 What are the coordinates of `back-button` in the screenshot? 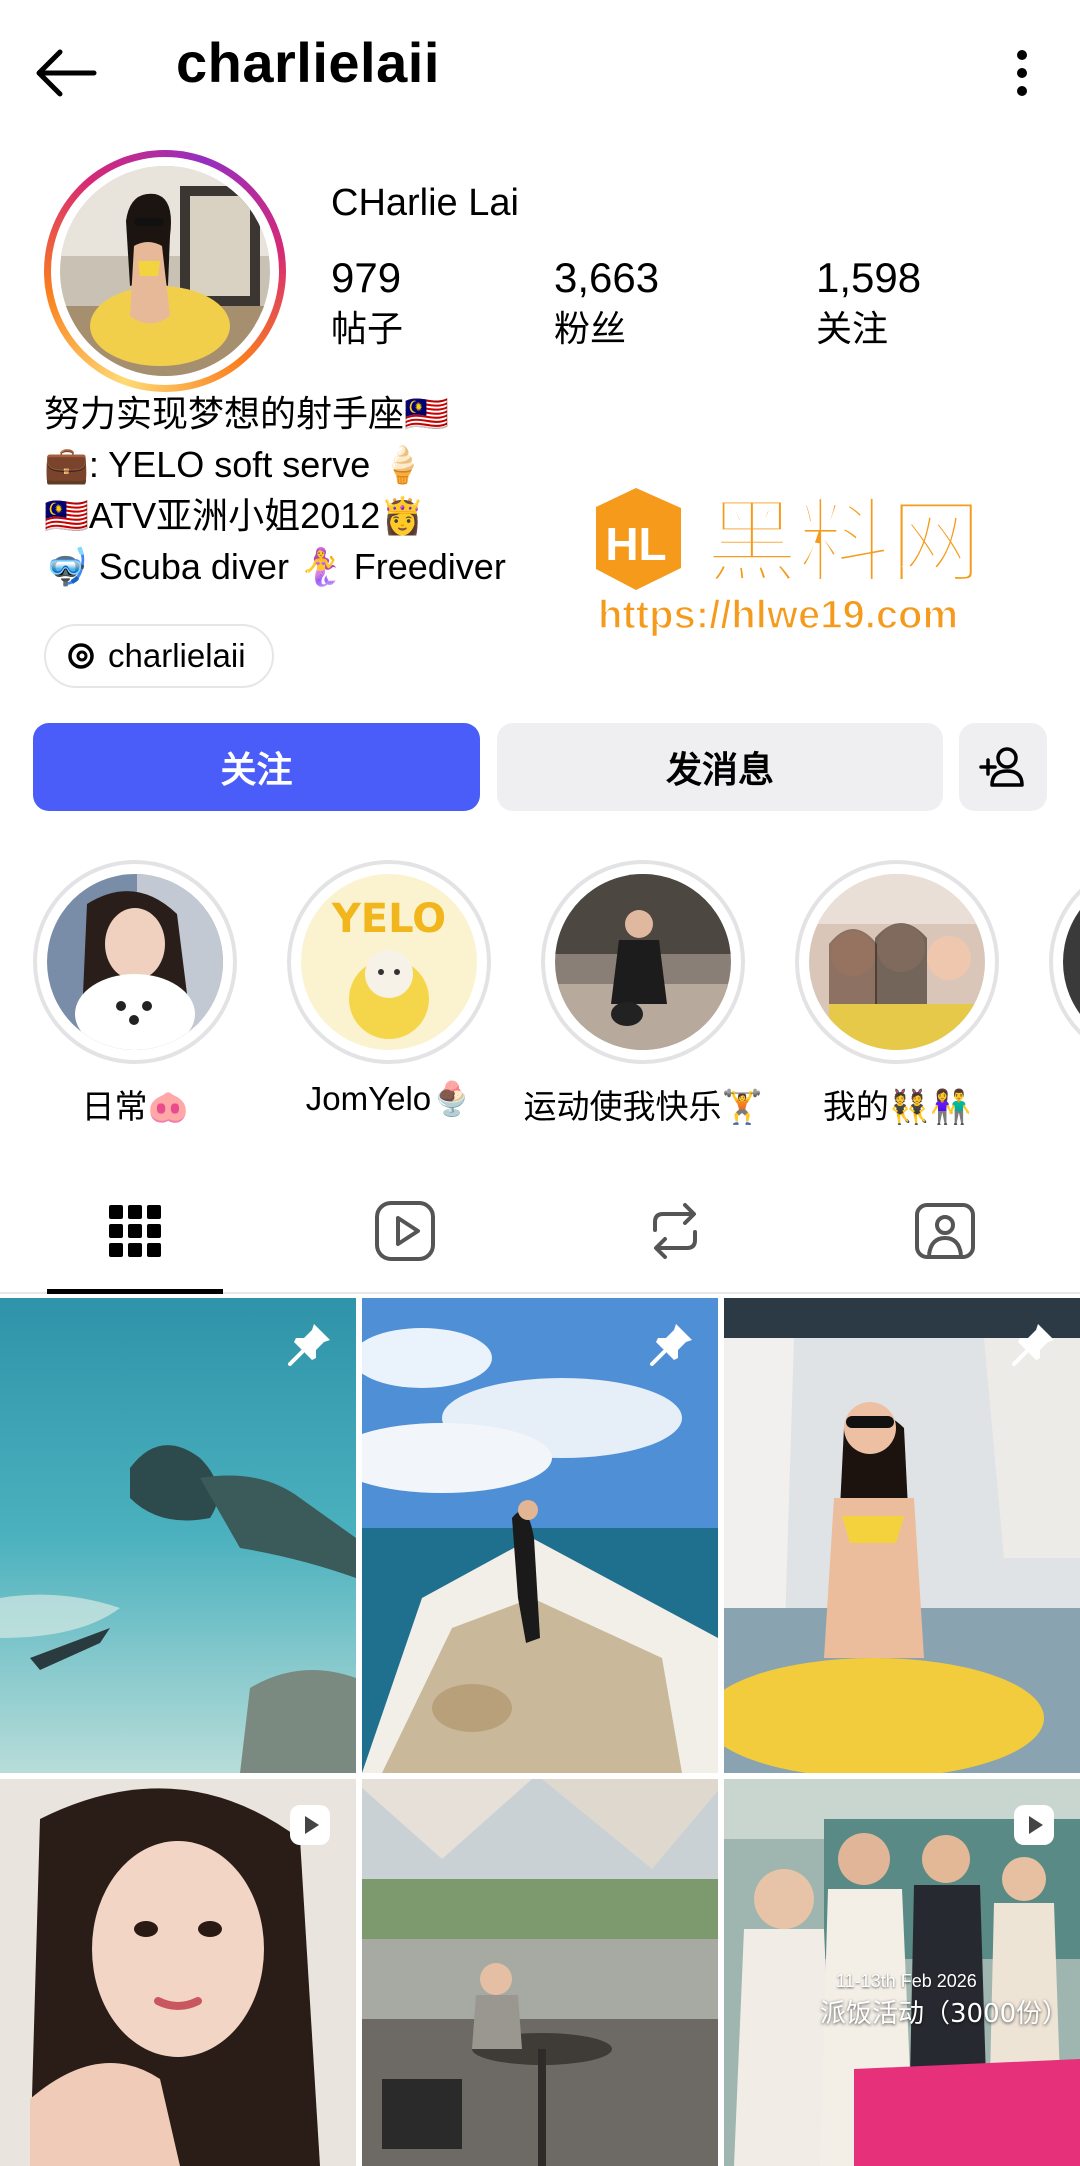 It's located at (66, 73).